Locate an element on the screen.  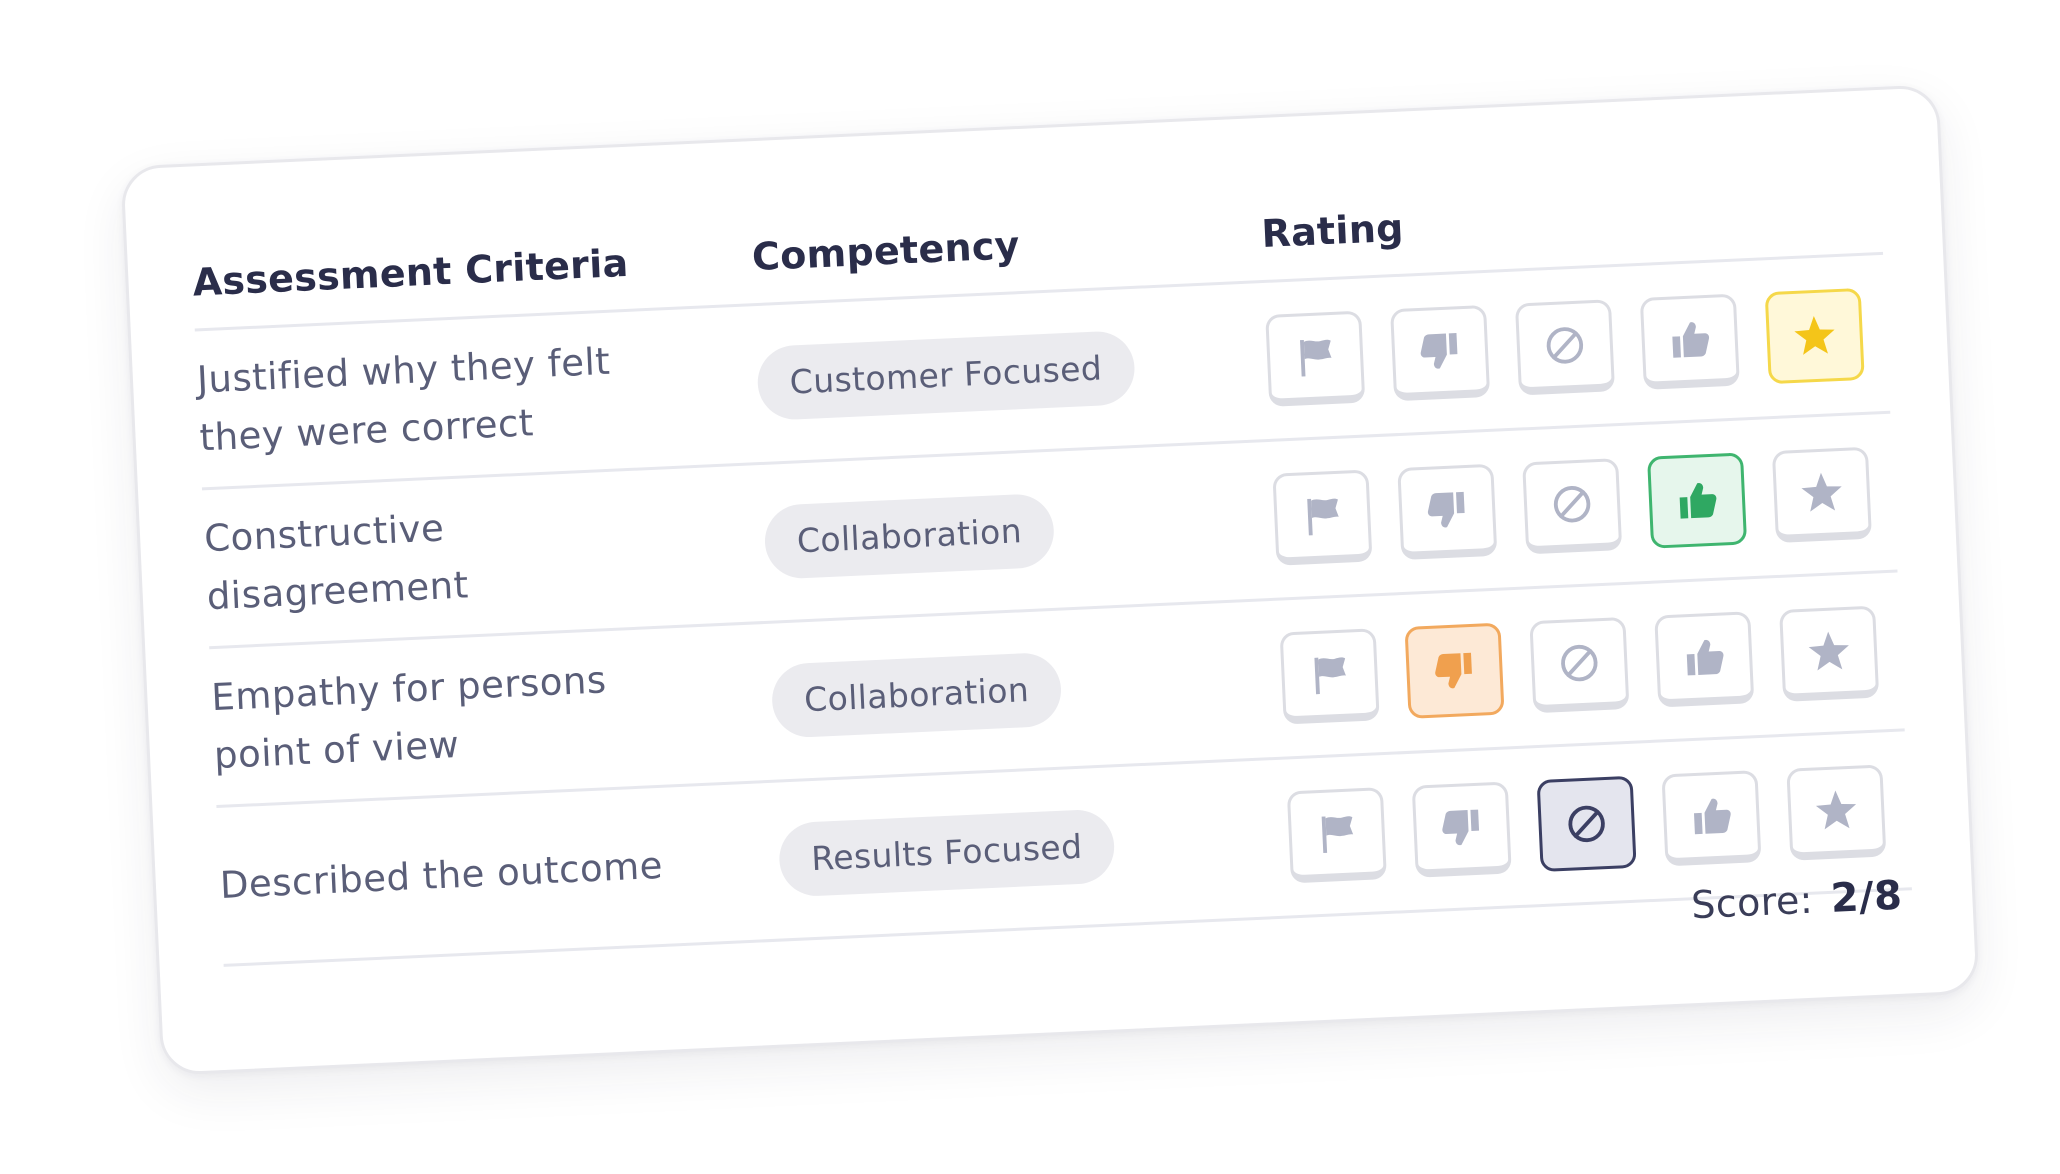
header-competency: Competency is located at coordinates (886, 251).